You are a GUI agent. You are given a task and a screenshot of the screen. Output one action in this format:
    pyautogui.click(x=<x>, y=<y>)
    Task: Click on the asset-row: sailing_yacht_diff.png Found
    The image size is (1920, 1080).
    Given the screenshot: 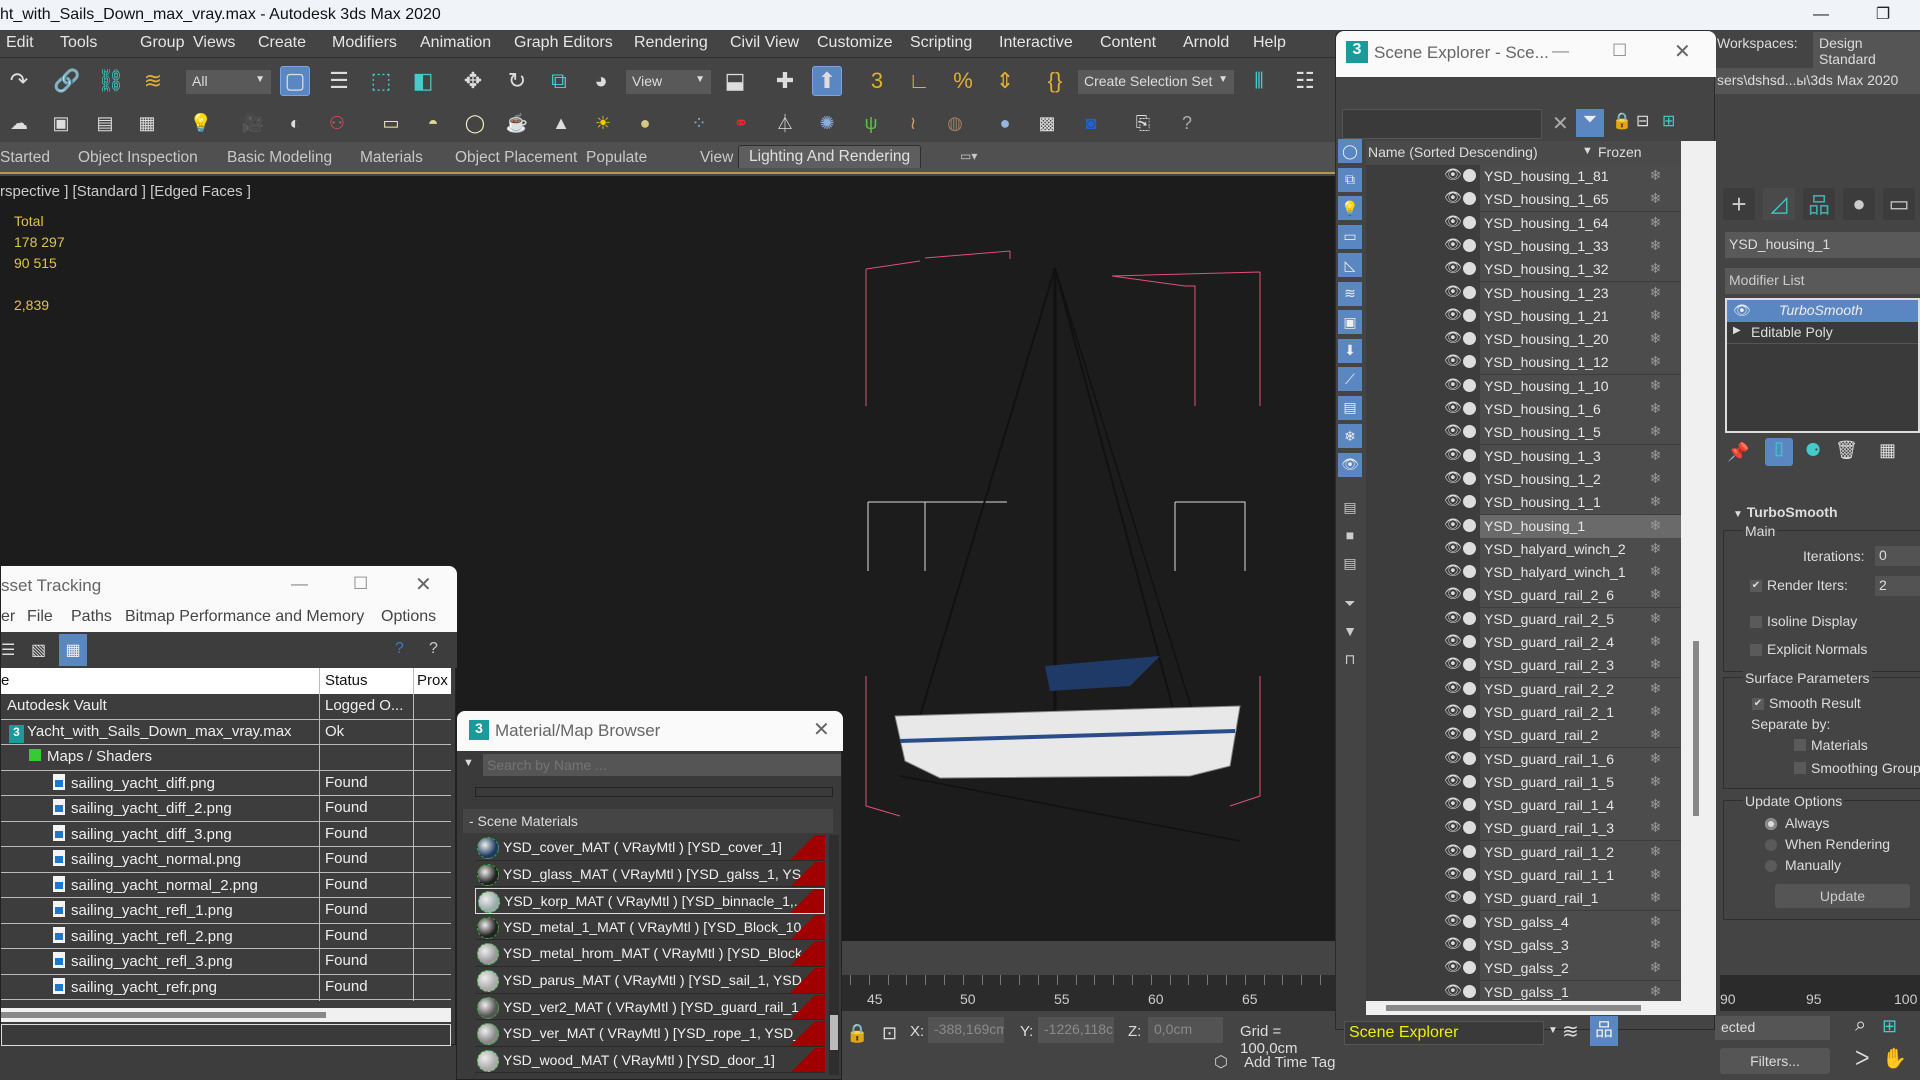 What is the action you would take?
    pyautogui.click(x=226, y=783)
    